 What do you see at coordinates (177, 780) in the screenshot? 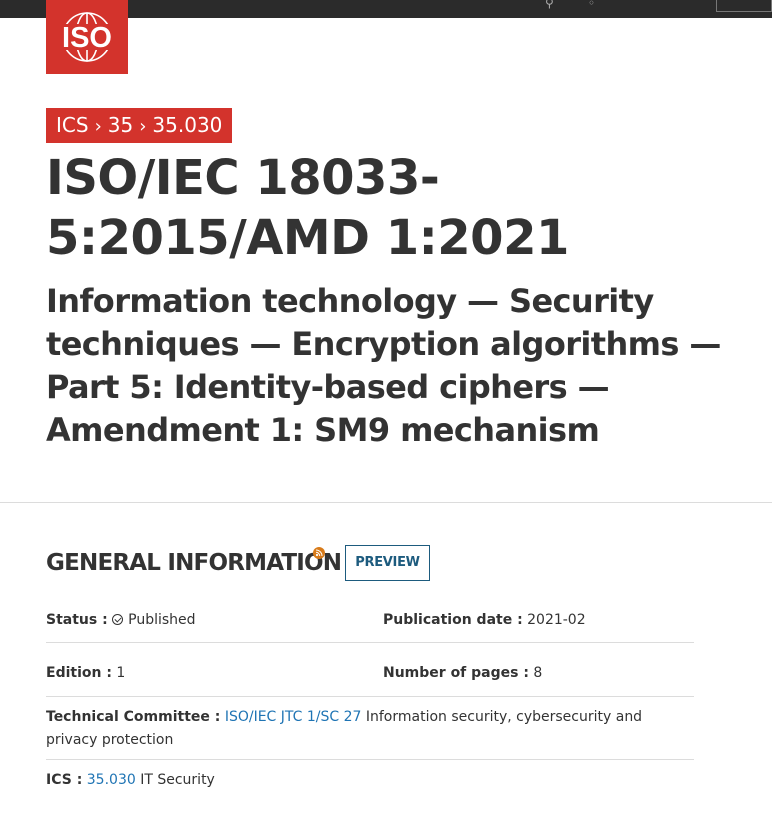
I see `ics-description: IT Security` at bounding box center [177, 780].